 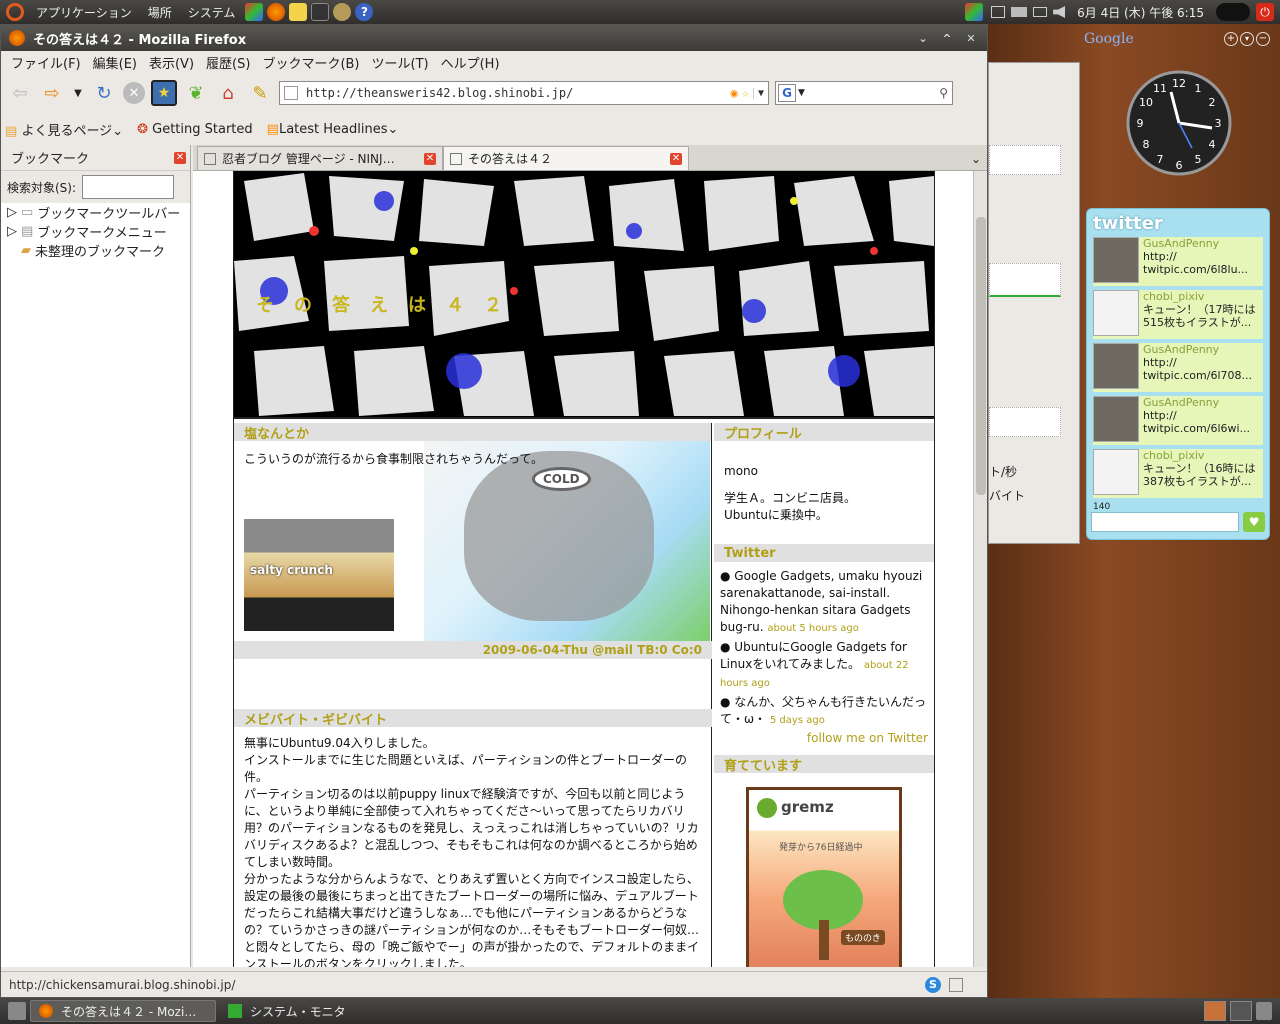 What do you see at coordinates (1165, 522) in the screenshot?
I see `tweet-input` at bounding box center [1165, 522].